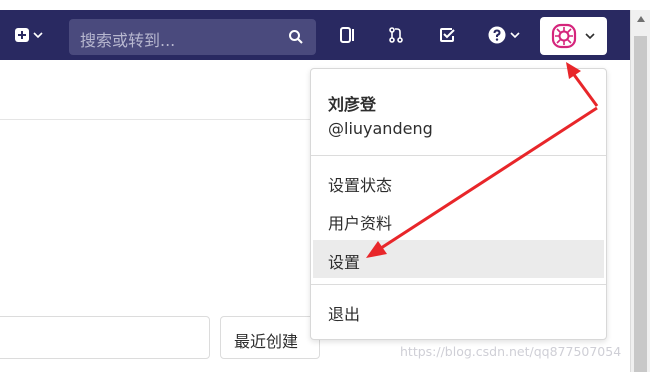 The image size is (650, 372). I want to click on vertical-scrollbar, so click(640, 191).